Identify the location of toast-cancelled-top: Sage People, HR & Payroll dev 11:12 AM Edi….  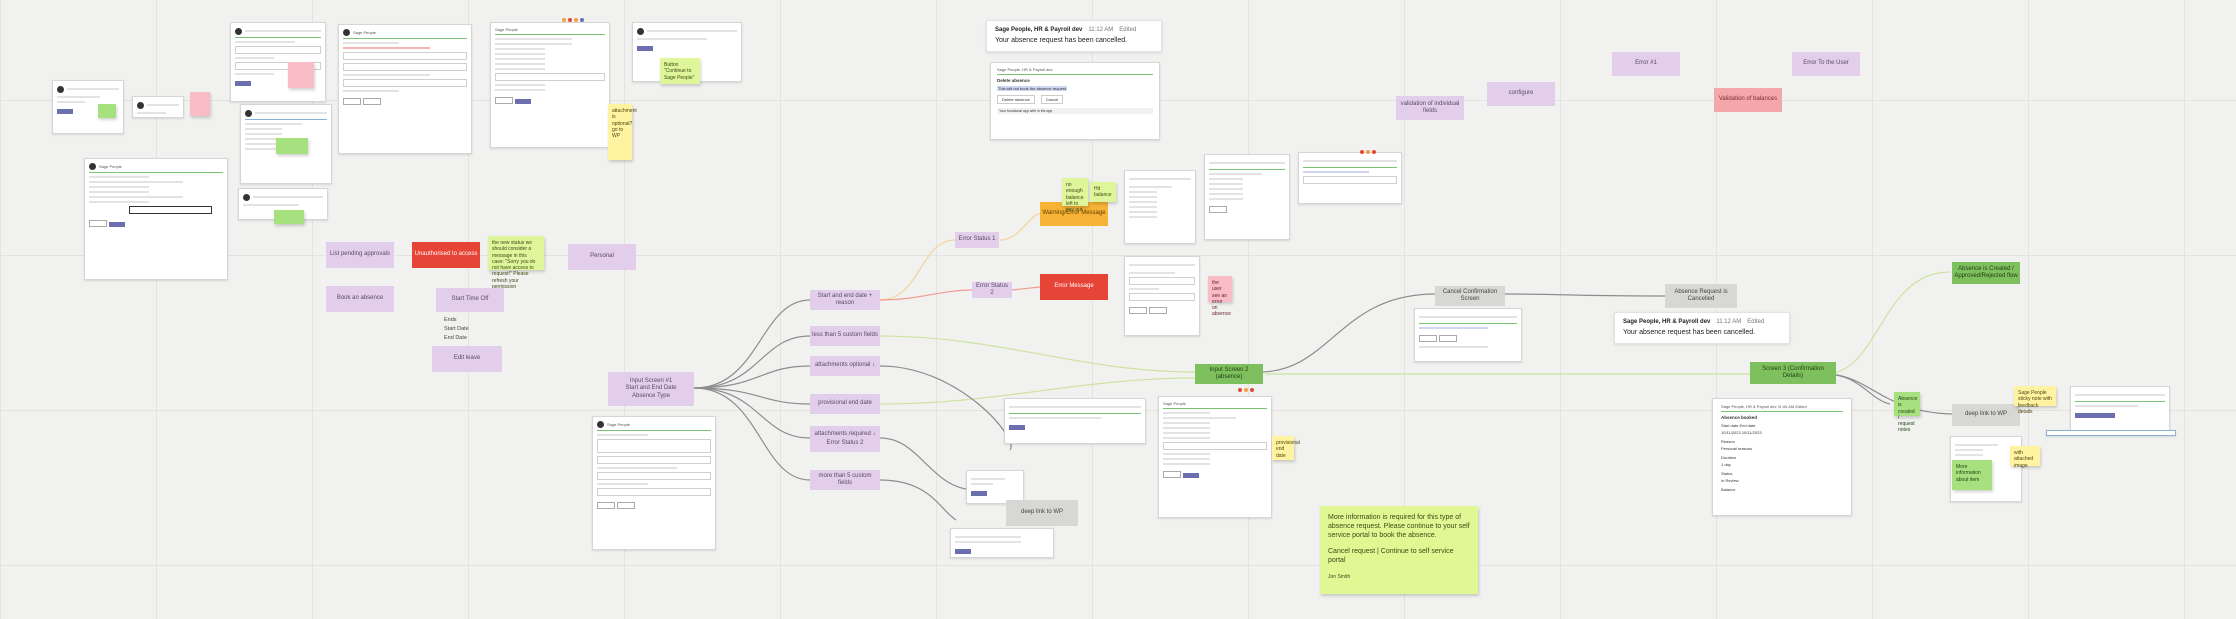
(1074, 36).